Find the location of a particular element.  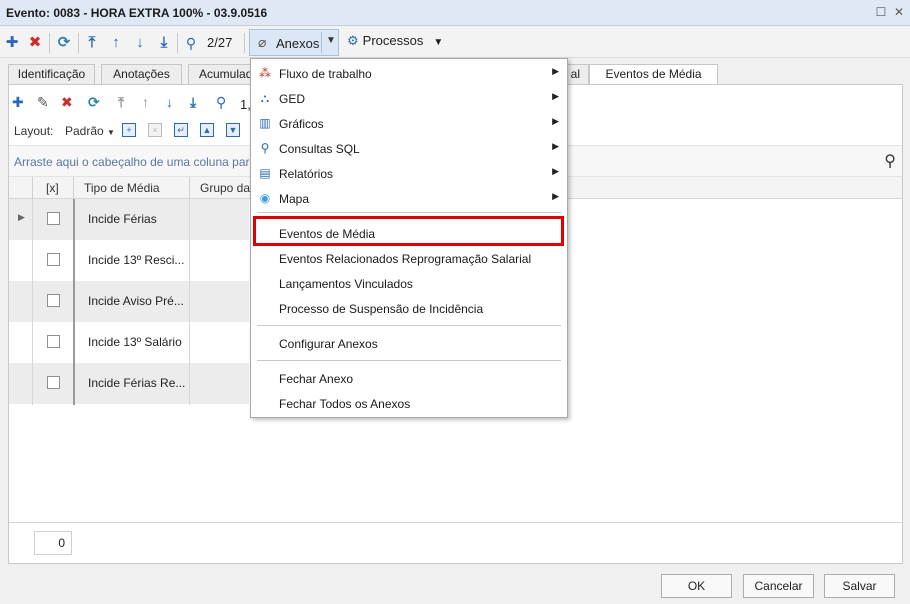

tab-anotacoes: Anotações is located at coordinates (141, 74).